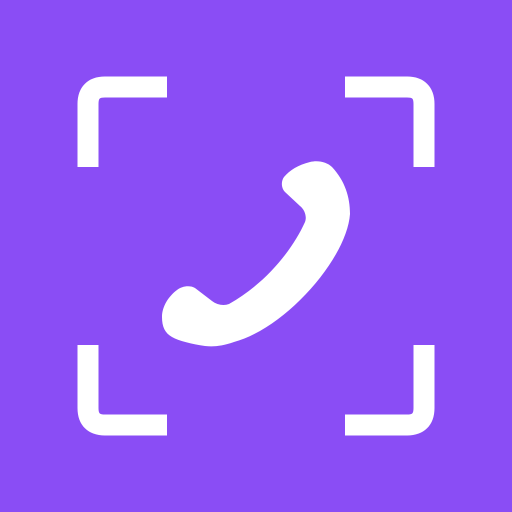 This screenshot has width=512, height=512. What do you see at coordinates (122, 121) in the screenshot?
I see `scan-corner-top-left-icon` at bounding box center [122, 121].